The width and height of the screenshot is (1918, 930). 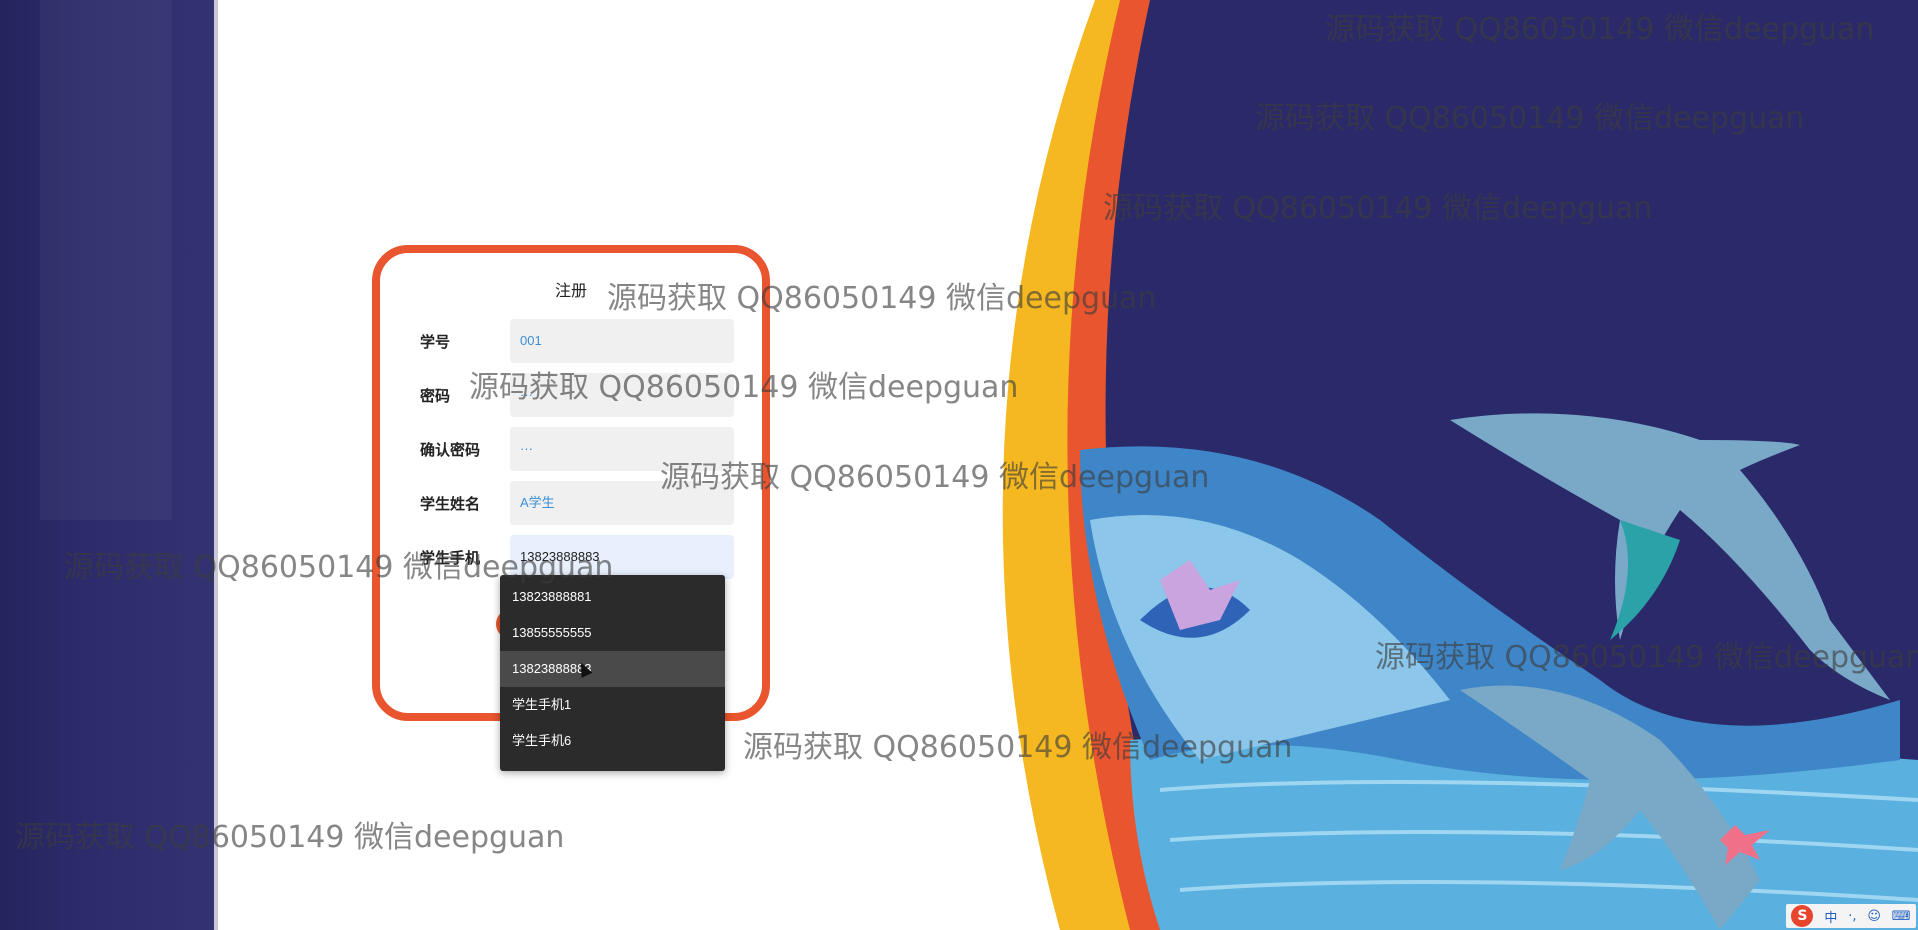 What do you see at coordinates (622, 341) in the screenshot?
I see `student-id-input: 001` at bounding box center [622, 341].